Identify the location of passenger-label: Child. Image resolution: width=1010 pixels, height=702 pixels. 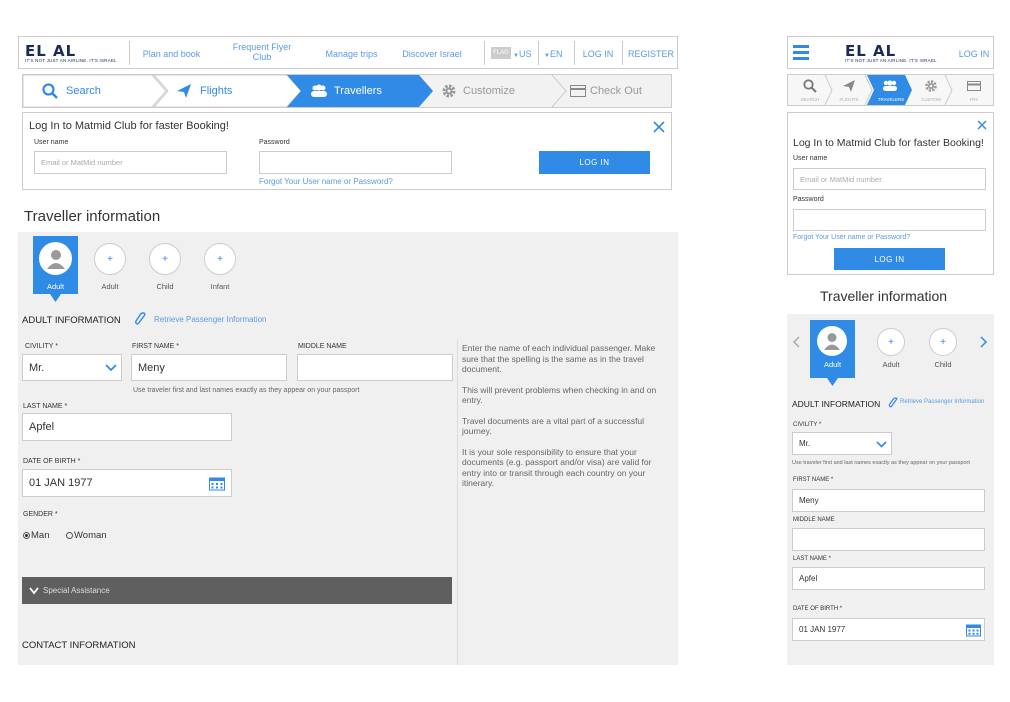
(943, 364).